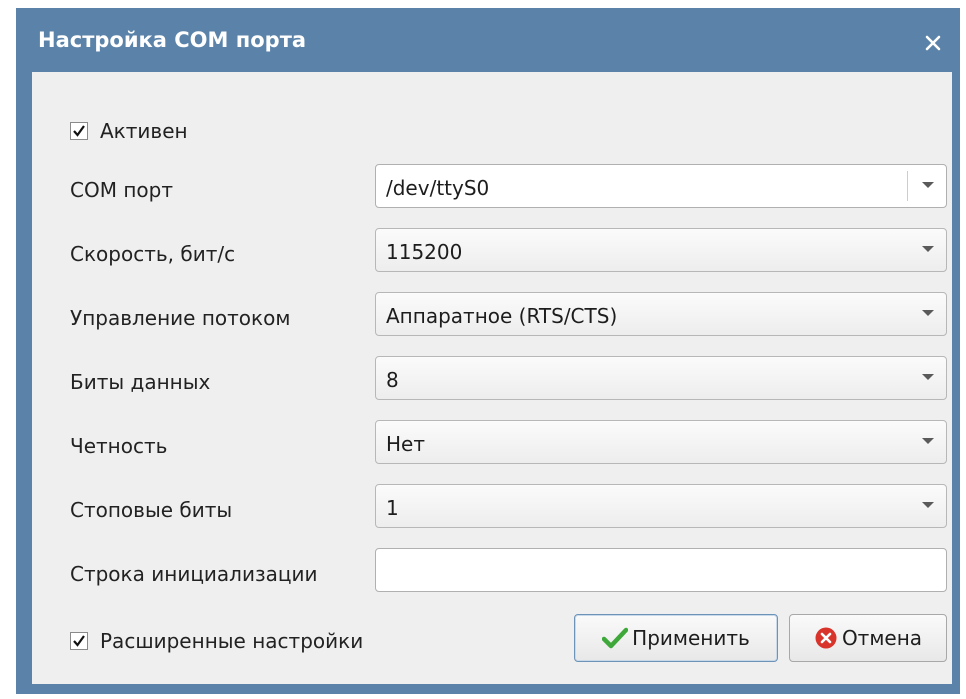  I want to click on flow-control-value: Аппаратное (RTS/CTS), so click(502, 316).